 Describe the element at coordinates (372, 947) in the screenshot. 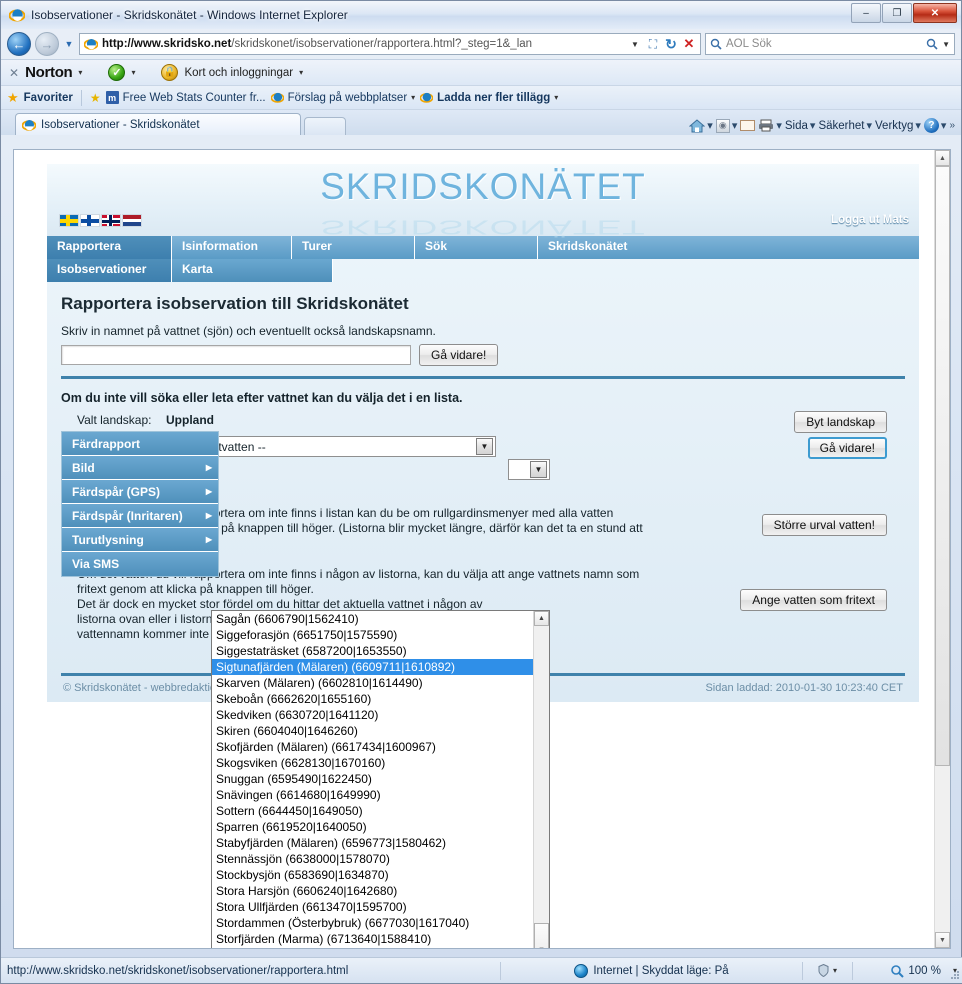

I see `dropdown-option: Storsjön (Björinge) (6655490|1651630)` at that location.